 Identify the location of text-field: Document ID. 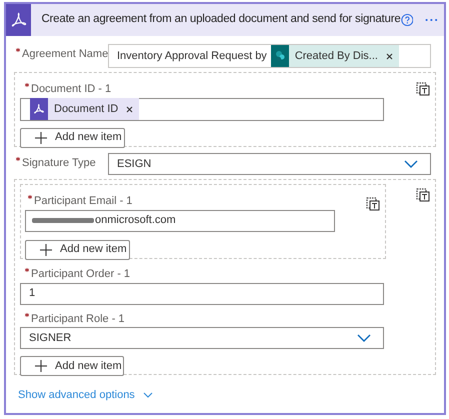
(202, 109).